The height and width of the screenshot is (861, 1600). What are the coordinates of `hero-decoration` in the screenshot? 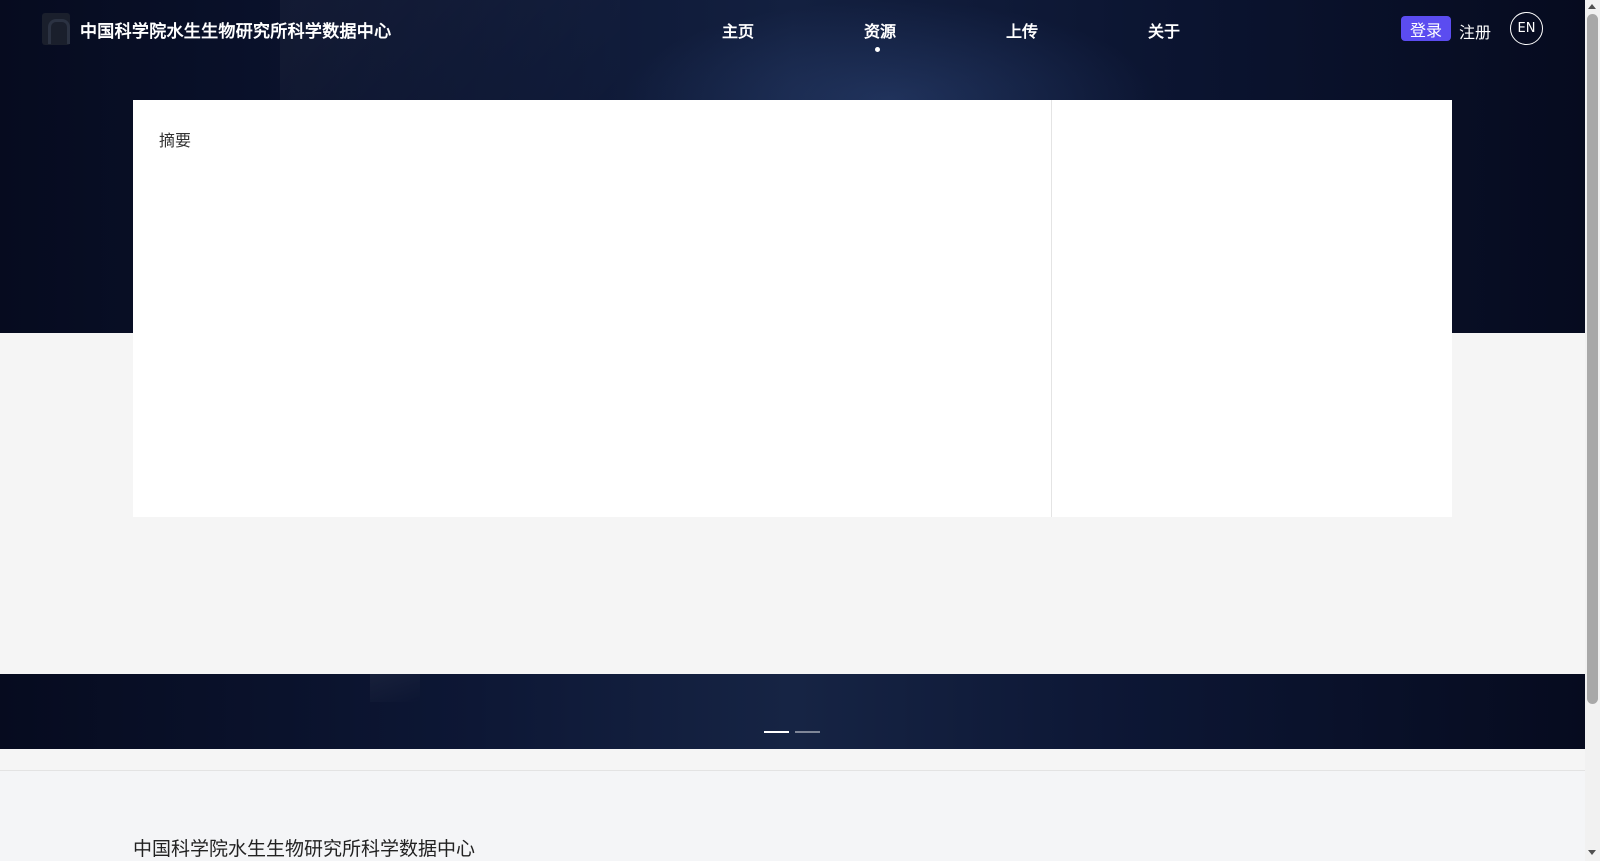 It's located at (395, 688).